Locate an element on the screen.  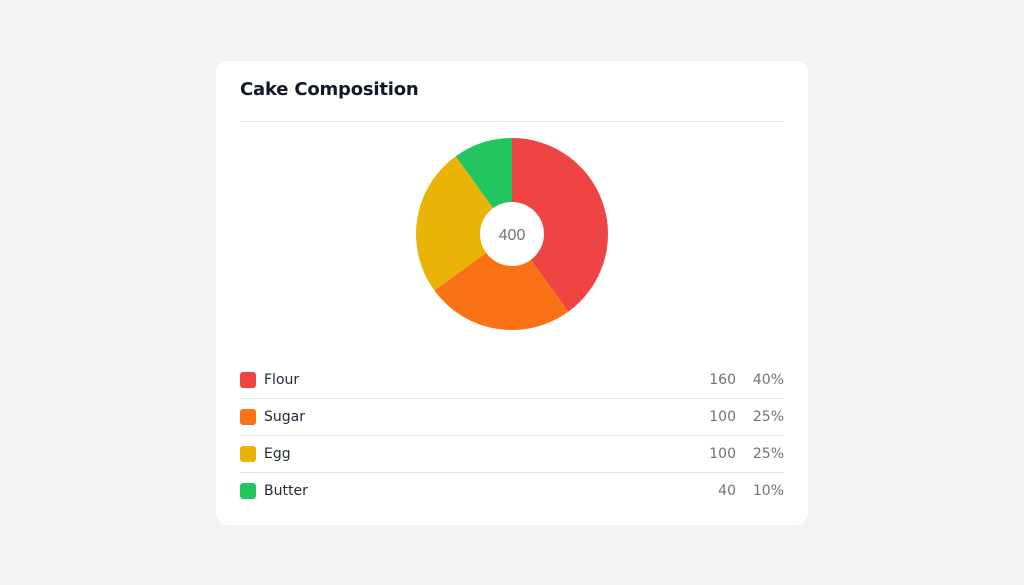
legend-item-butter: Butter 40 10% is located at coordinates (512, 491).